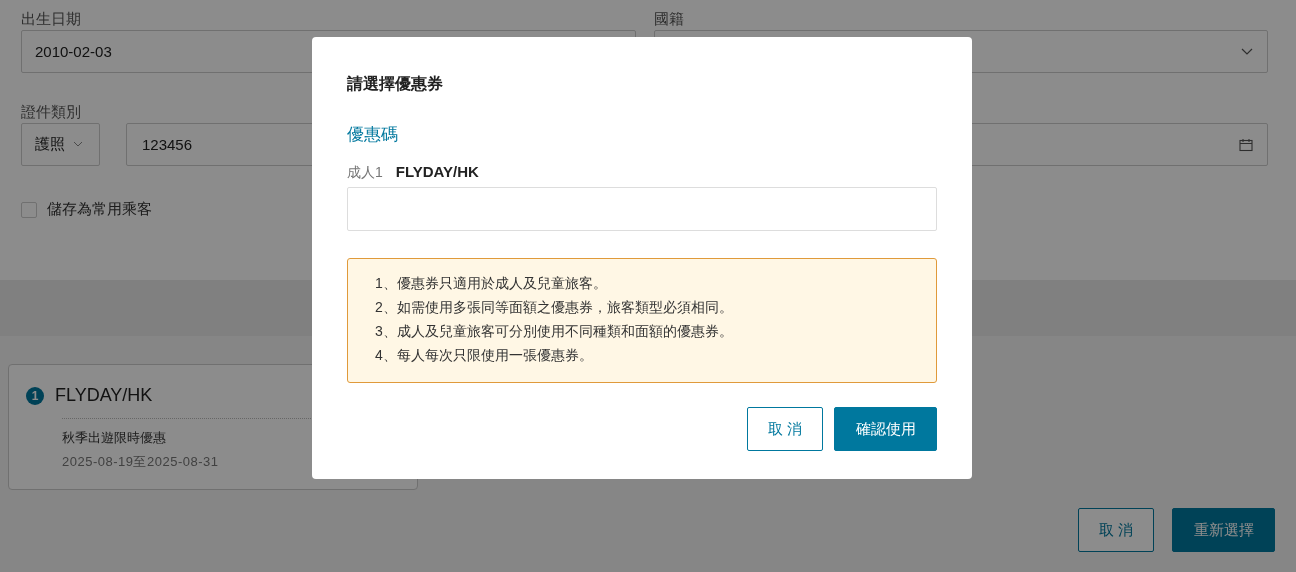 The height and width of the screenshot is (572, 1296). I want to click on notice-text: 3、成人及兒童旅客可分別使用不同種類和面額的優惠券。, so click(554, 331).